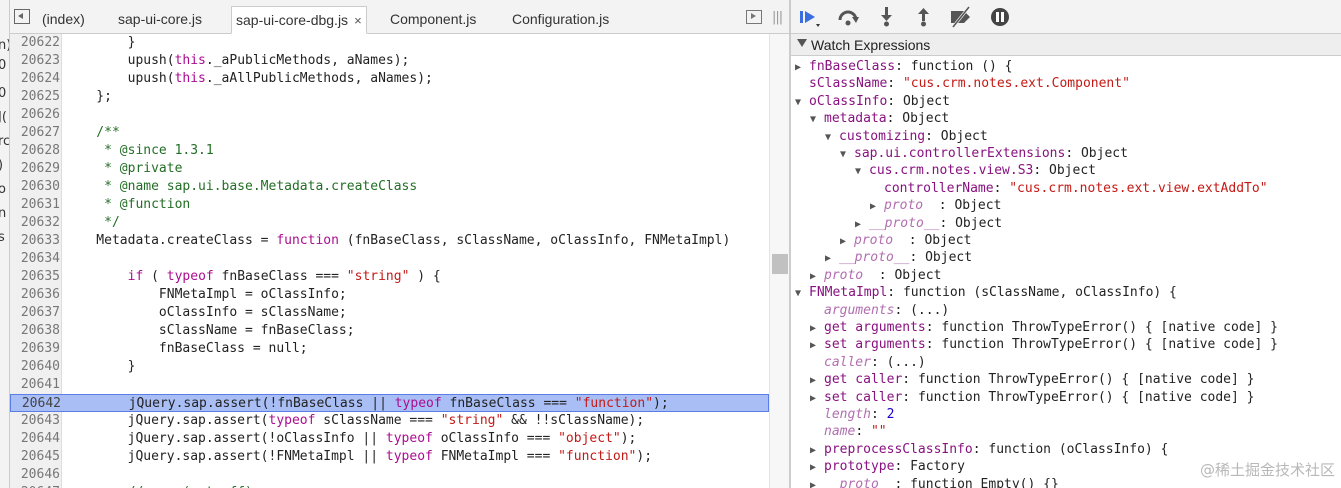 The width and height of the screenshot is (1341, 488). I want to click on code-line: 20640 }, so click(389, 367).